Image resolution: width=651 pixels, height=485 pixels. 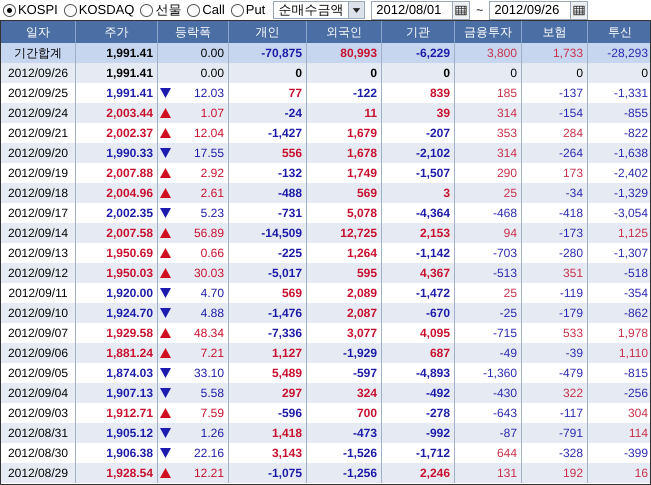 I want to click on value-cell-text: 1,110, so click(x=633, y=353).